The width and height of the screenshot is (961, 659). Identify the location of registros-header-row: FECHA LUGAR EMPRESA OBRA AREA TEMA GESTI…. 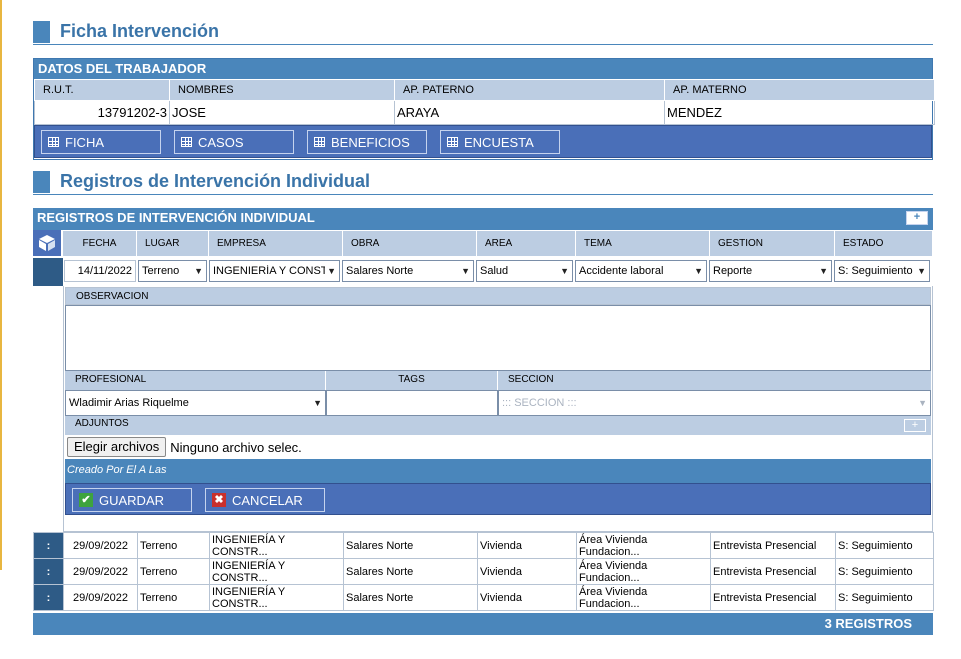
(483, 243).